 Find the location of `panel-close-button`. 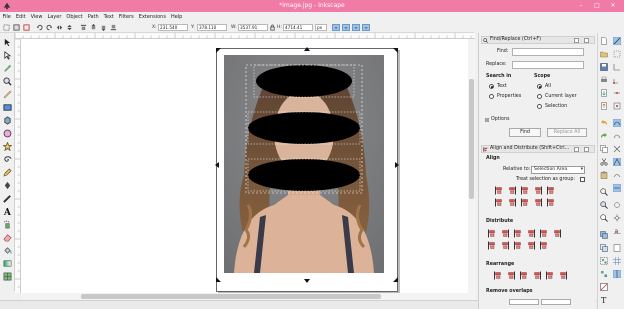

panel-close-button is located at coordinates (586, 40).